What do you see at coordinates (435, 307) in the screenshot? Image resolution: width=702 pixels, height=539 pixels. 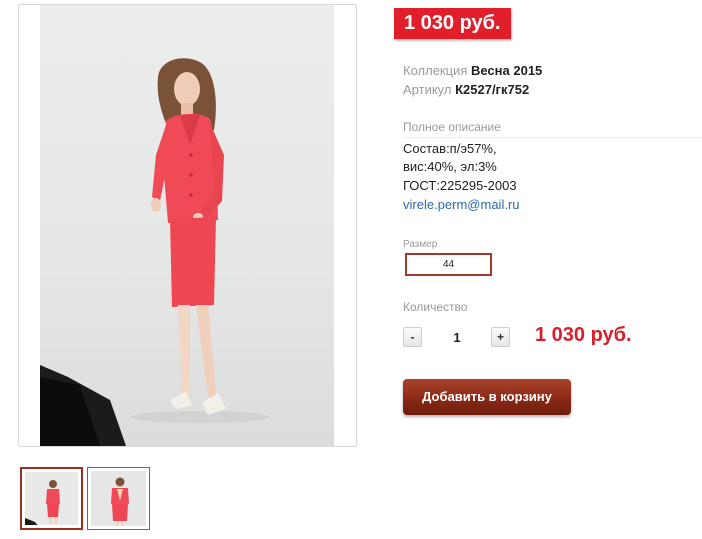 I see `quantity-label: Количество` at bounding box center [435, 307].